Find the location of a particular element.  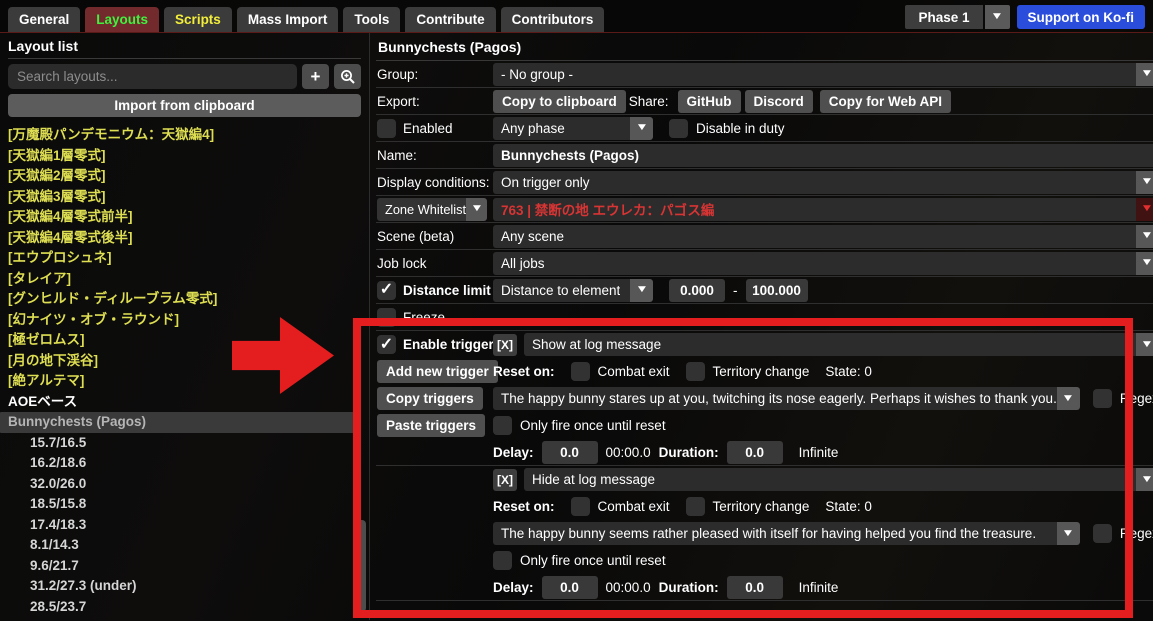

layout-item: [タレイア] is located at coordinates (184, 279).